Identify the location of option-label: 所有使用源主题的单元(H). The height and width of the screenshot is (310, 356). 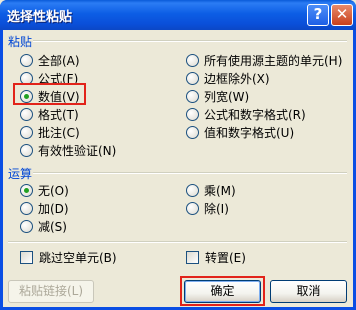
(273, 60).